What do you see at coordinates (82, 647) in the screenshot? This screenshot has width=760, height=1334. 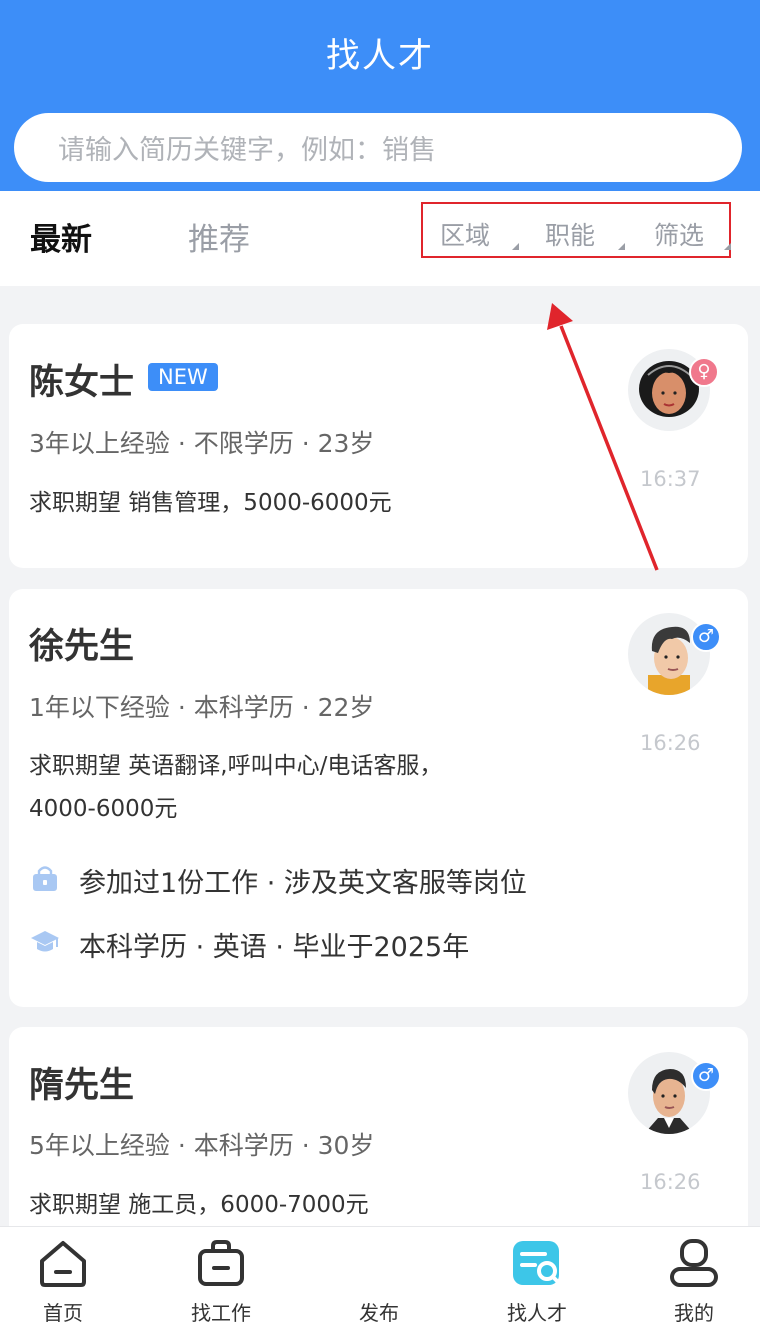 I see `candidate-name: 徐先生` at bounding box center [82, 647].